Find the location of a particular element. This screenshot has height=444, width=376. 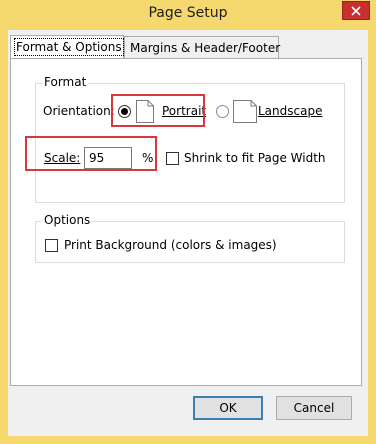

tab-margins-label: Margins & Header/Footer is located at coordinates (205, 48).